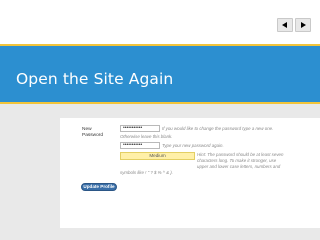  What do you see at coordinates (146, 172) in the screenshot?
I see `strength-hint-line4: symbols like ! " ? $ % ^ & ).` at bounding box center [146, 172].